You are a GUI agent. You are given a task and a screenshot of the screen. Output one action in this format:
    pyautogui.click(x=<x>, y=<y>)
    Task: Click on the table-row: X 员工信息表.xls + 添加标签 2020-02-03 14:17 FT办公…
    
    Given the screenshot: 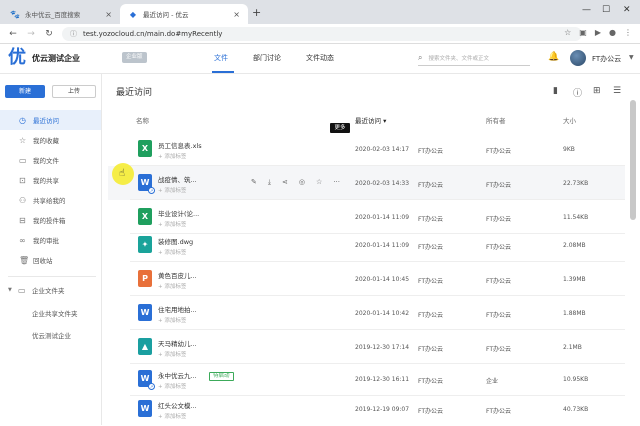 What is the action you would take?
    pyautogui.click(x=366, y=149)
    